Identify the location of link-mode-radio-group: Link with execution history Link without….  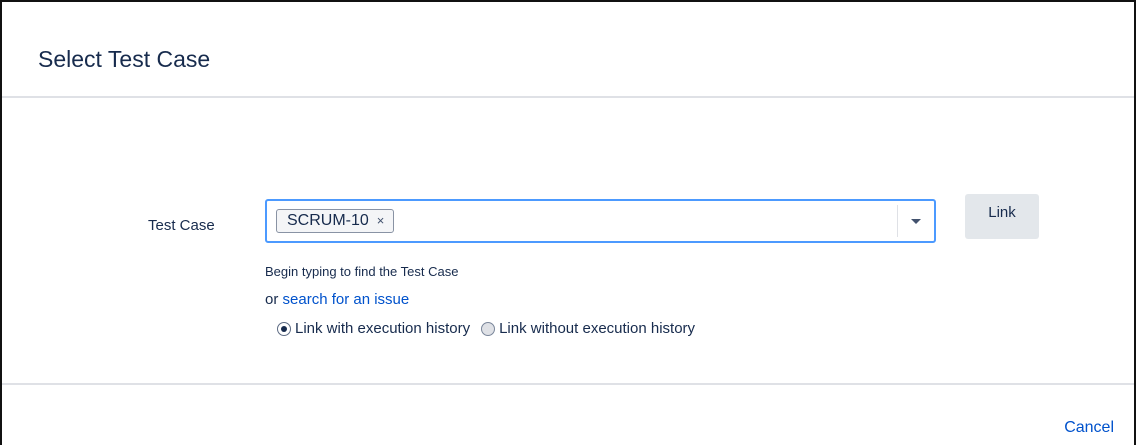
(486, 328).